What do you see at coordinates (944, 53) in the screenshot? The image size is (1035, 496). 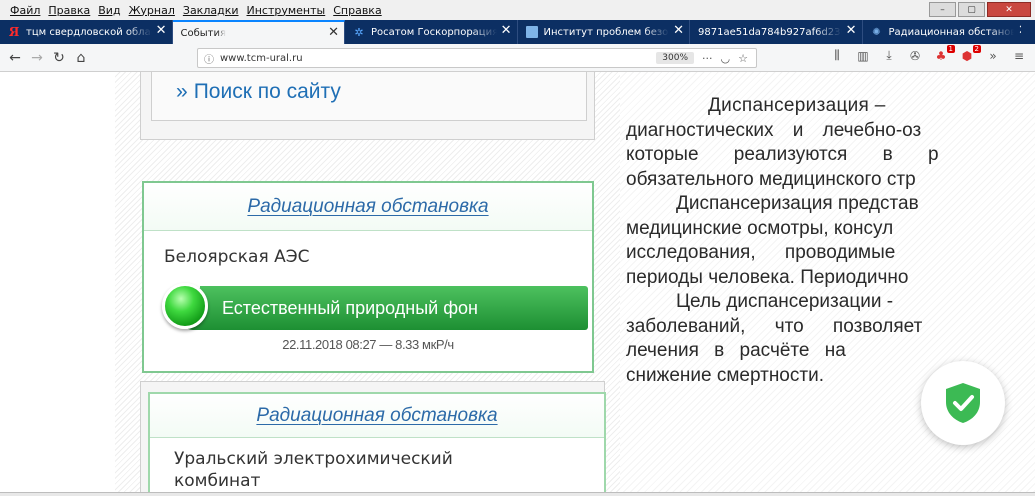 I see `extension-red-icon: ♣ 1` at bounding box center [944, 53].